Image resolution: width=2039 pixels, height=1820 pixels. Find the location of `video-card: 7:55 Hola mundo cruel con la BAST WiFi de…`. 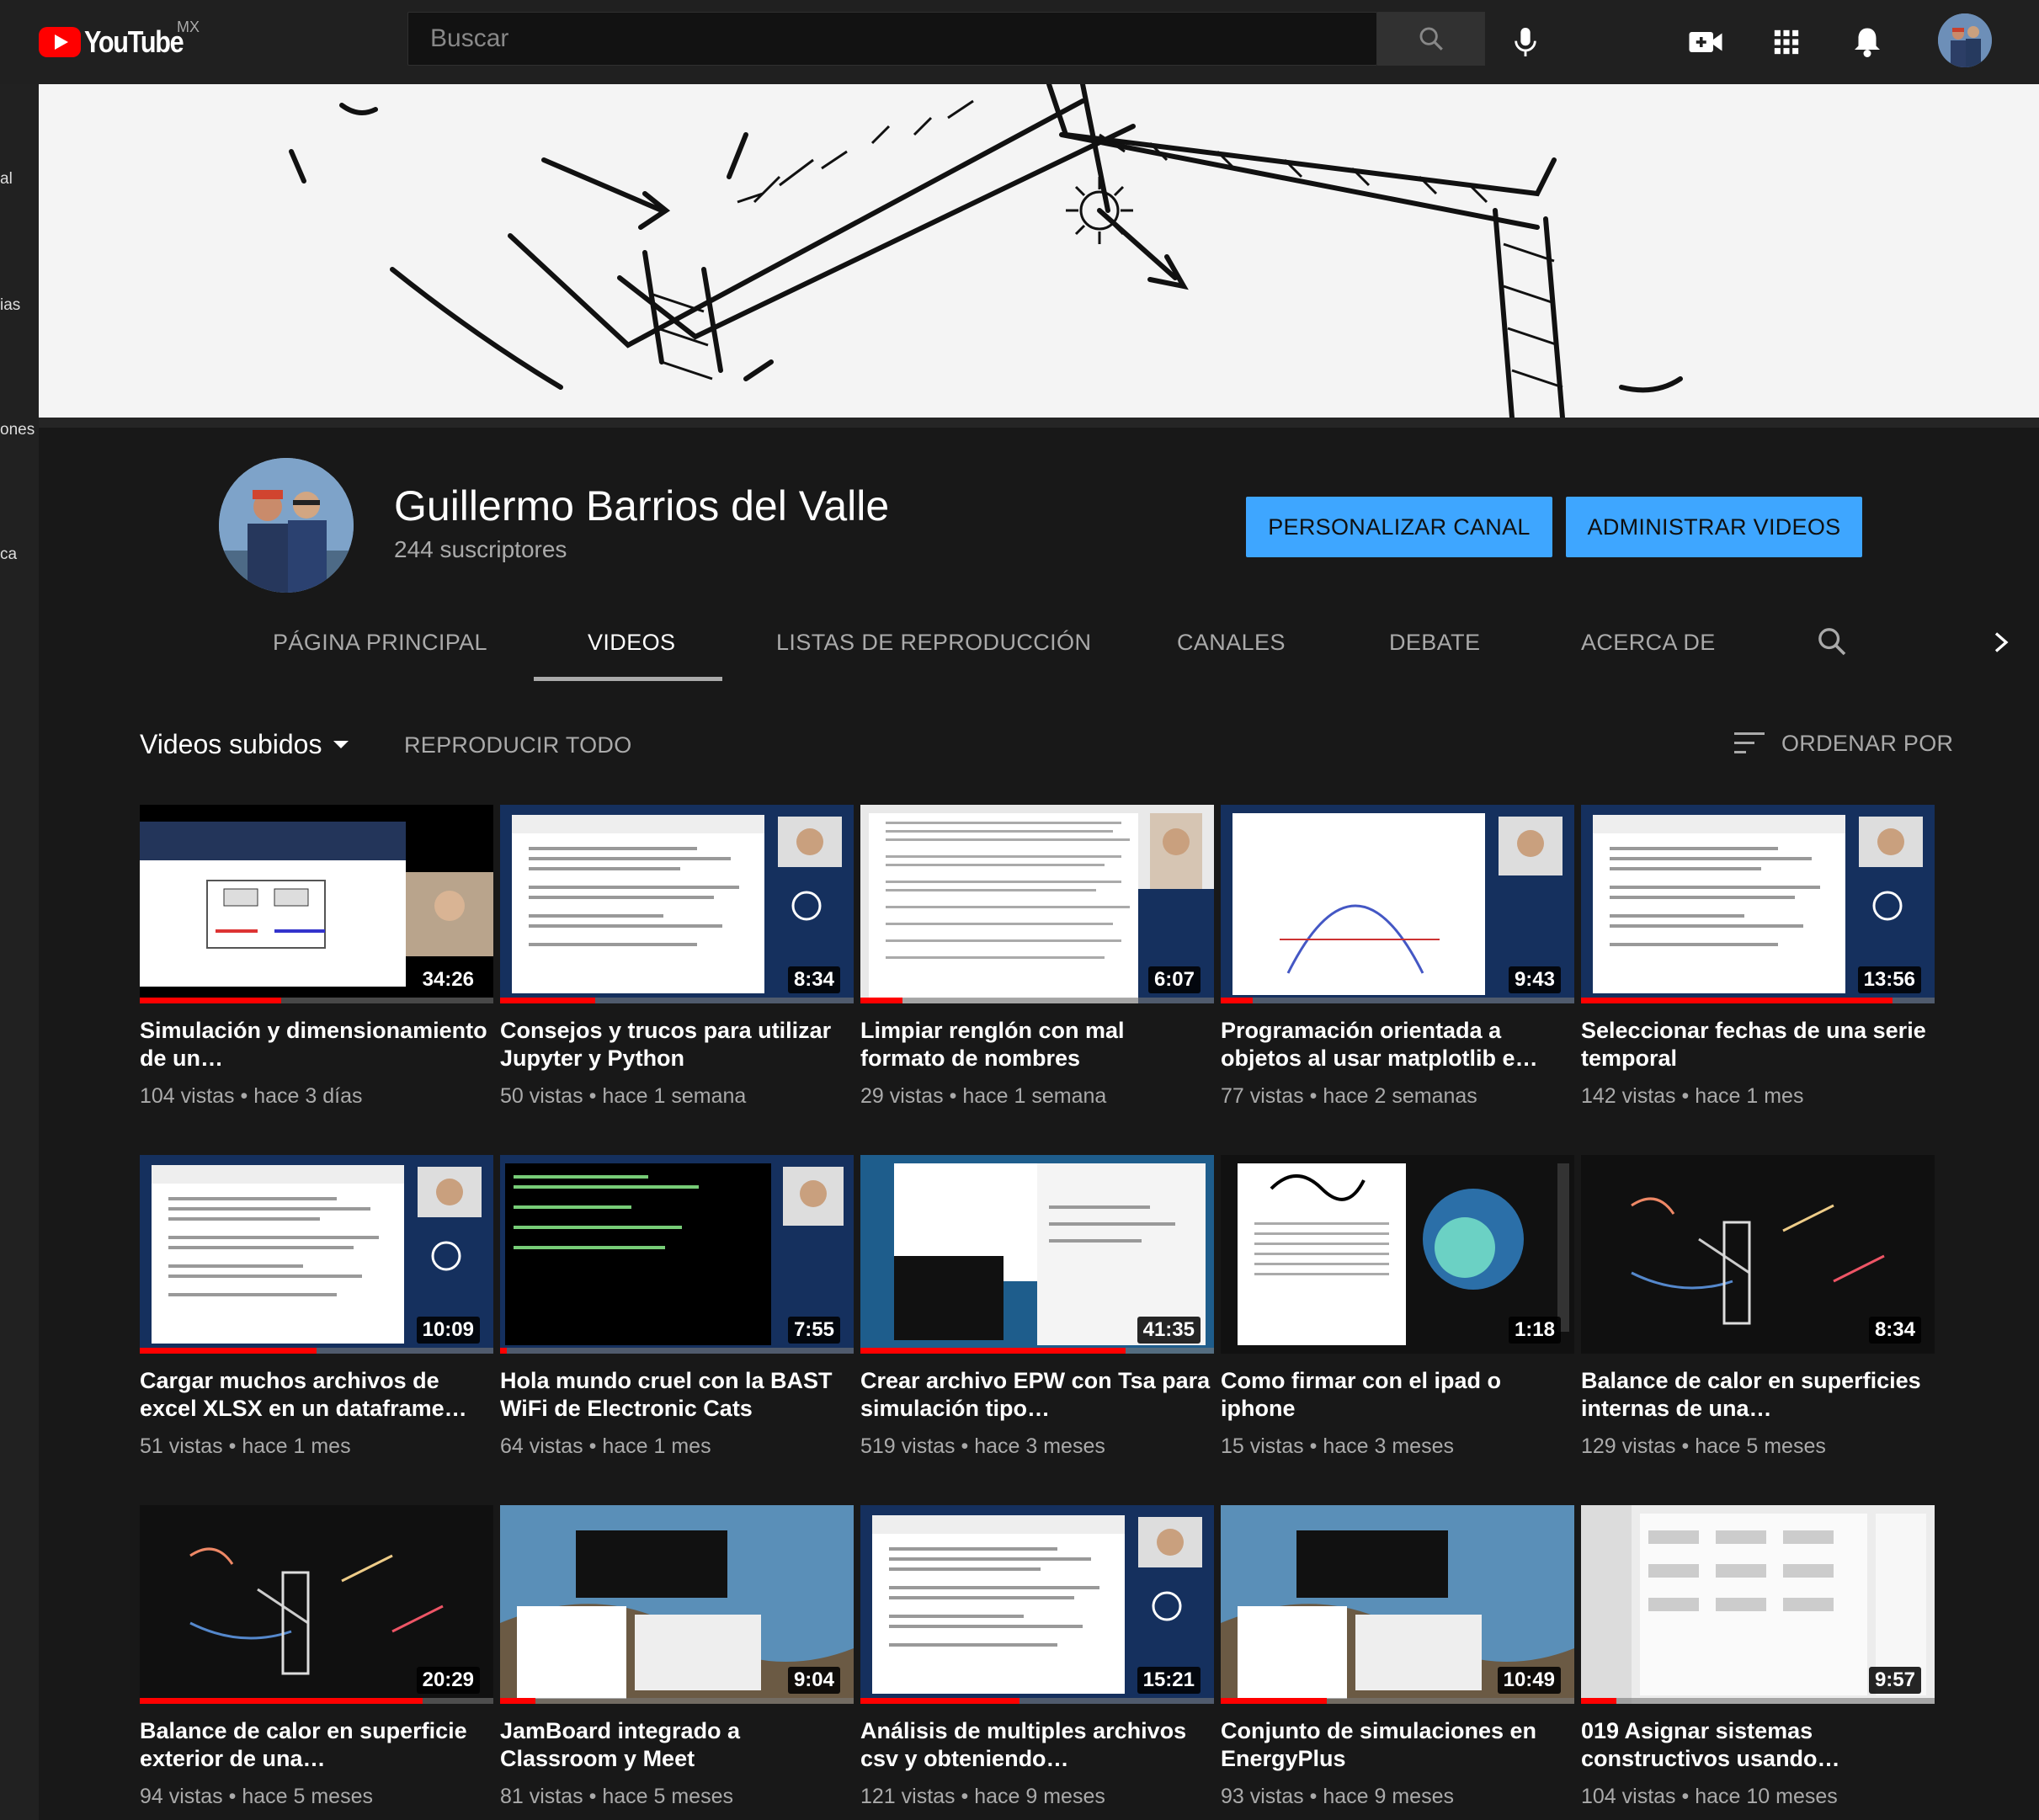

video-card: 7:55 Hola mundo cruel con la BAST WiFi de… is located at coordinates (677, 1307).